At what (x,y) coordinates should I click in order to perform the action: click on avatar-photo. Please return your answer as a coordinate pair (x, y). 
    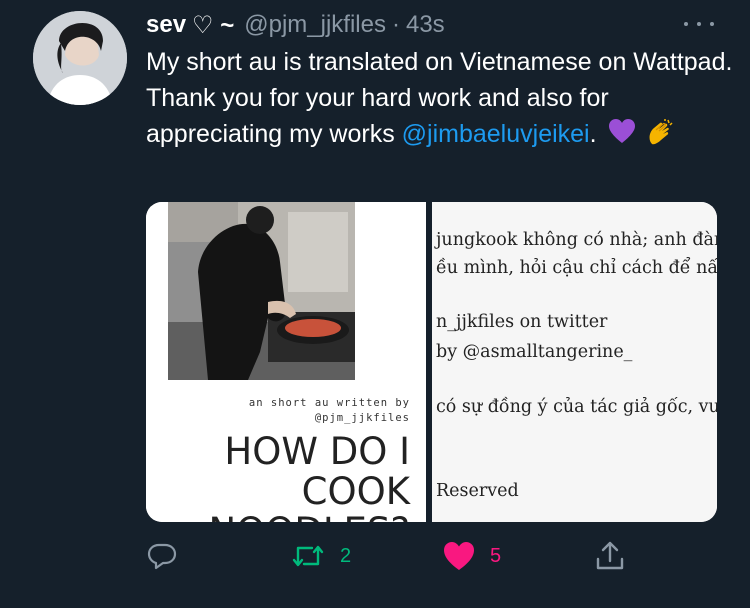
    Looking at the image, I should click on (80, 58).